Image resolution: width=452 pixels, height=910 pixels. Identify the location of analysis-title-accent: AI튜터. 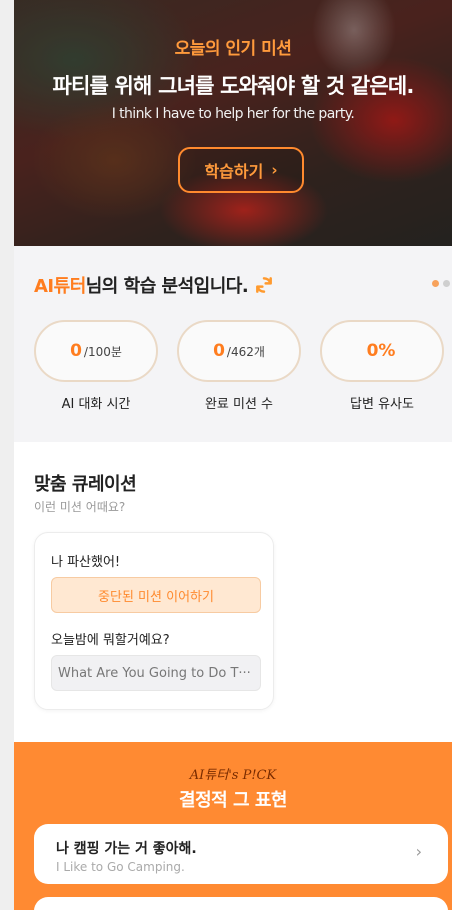
(60, 286).